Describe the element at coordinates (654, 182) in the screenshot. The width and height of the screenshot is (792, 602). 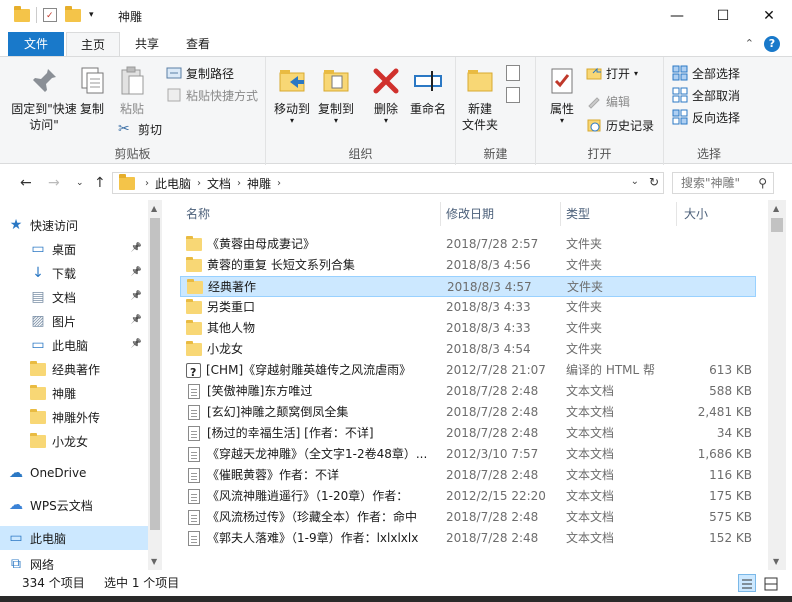
I see `refresh-icon: ↻` at that location.